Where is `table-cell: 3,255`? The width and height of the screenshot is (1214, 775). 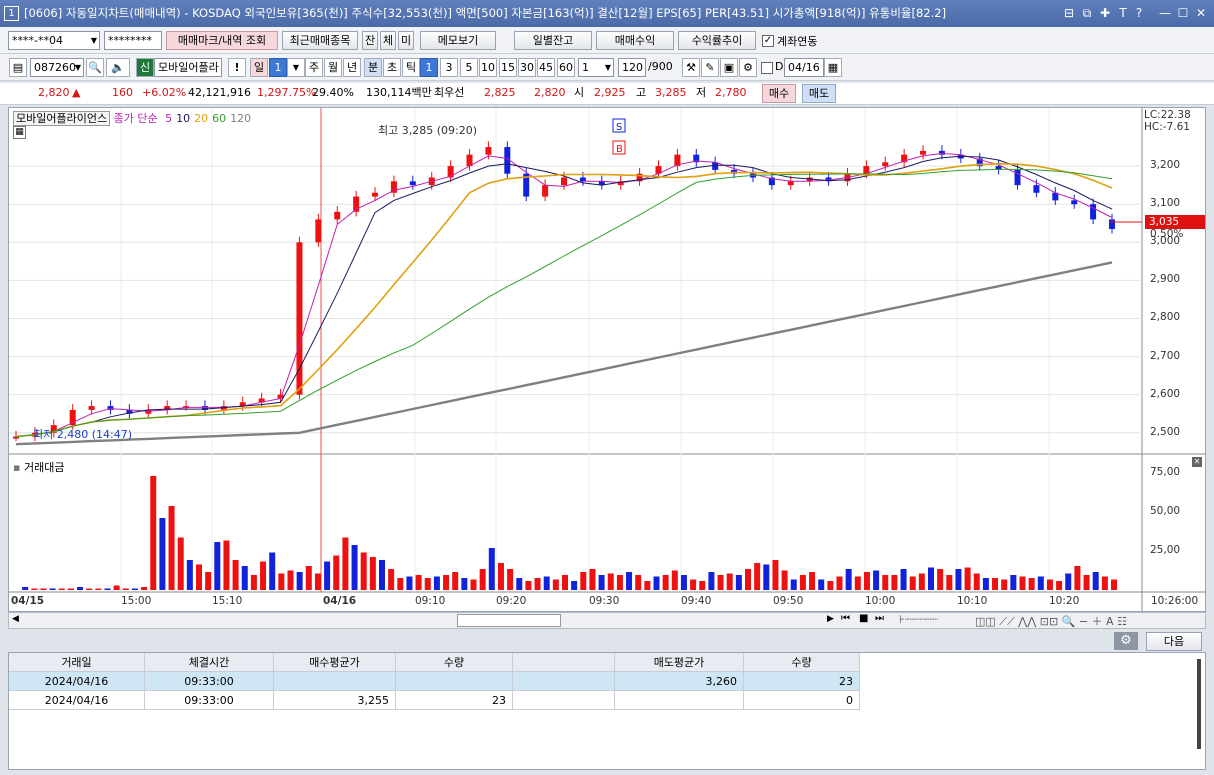
table-cell: 3,255 is located at coordinates (335, 700).